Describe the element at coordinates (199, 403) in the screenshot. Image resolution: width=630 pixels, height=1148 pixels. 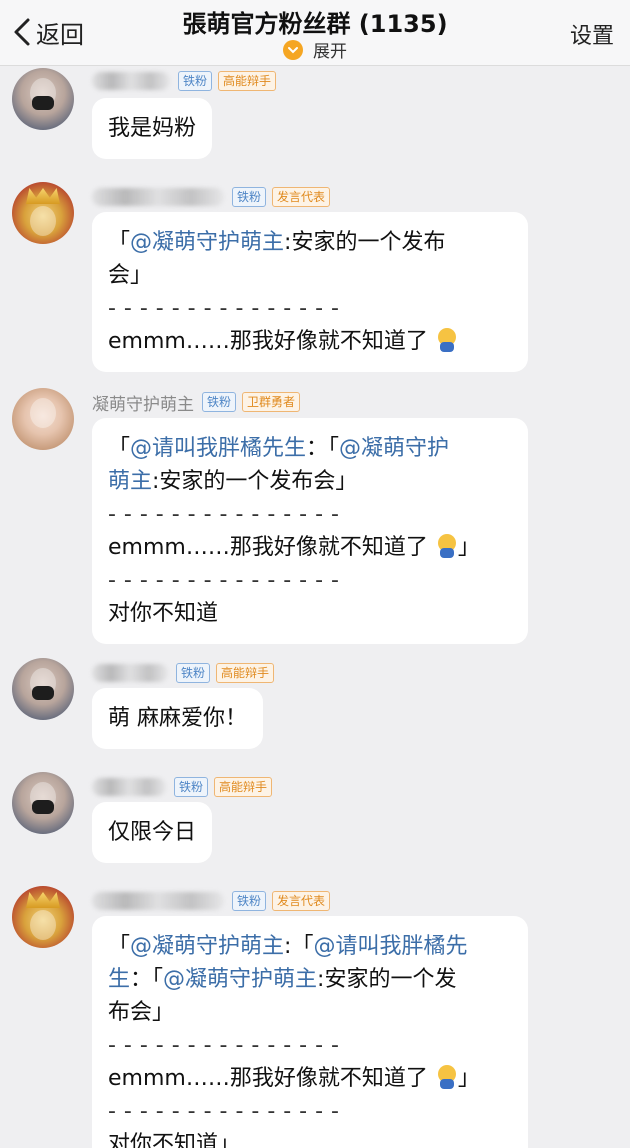
I see `sender-row: 凝萌守护萌主 铁粉 卫群勇者` at that location.